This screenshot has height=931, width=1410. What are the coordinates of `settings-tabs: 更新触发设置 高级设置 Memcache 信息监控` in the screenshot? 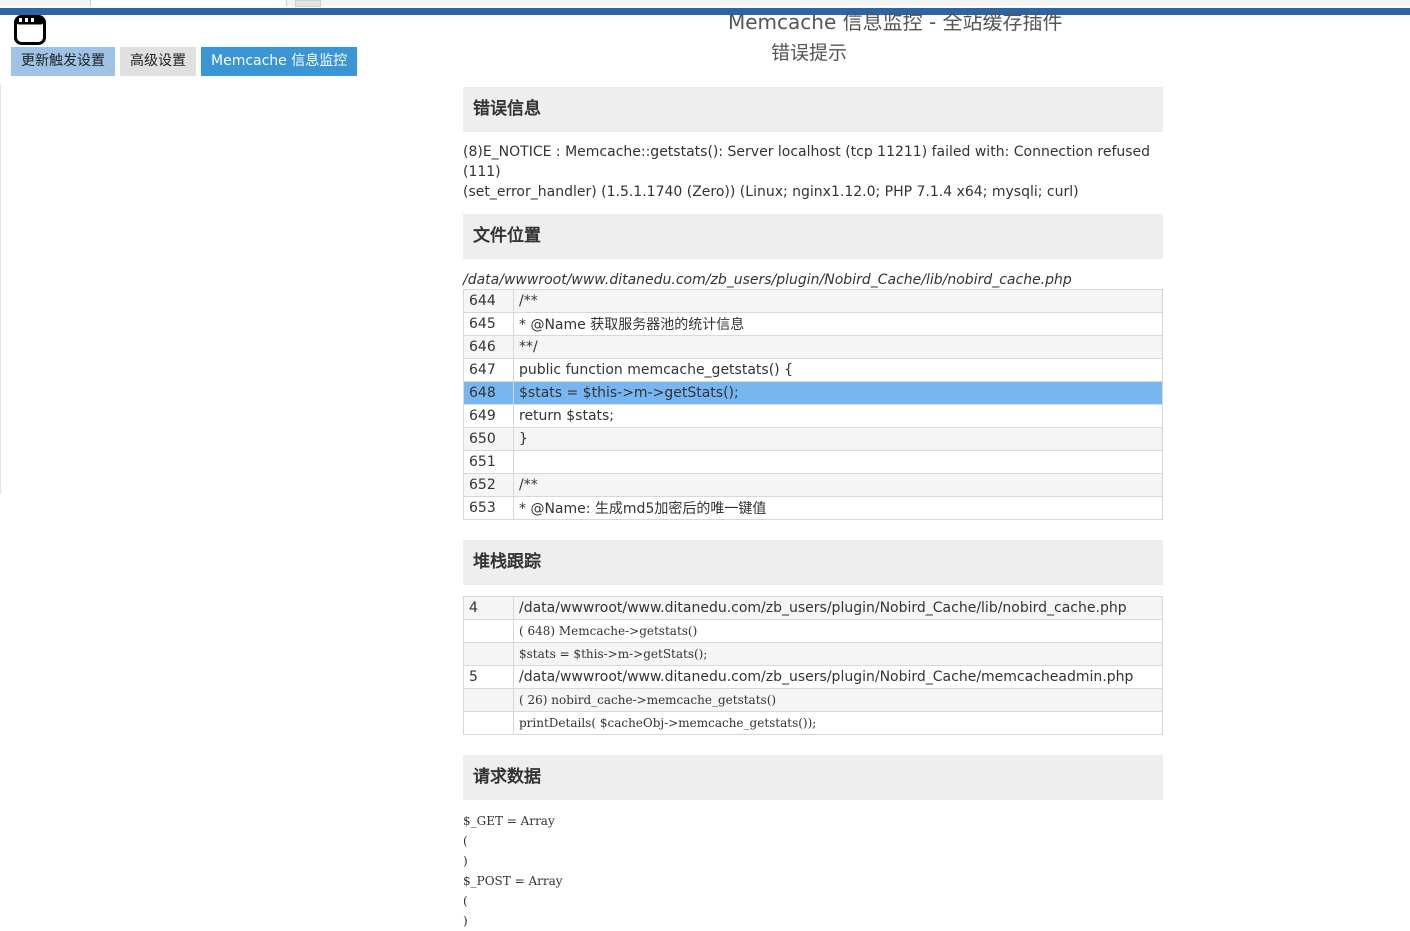 It's located at (184, 61).